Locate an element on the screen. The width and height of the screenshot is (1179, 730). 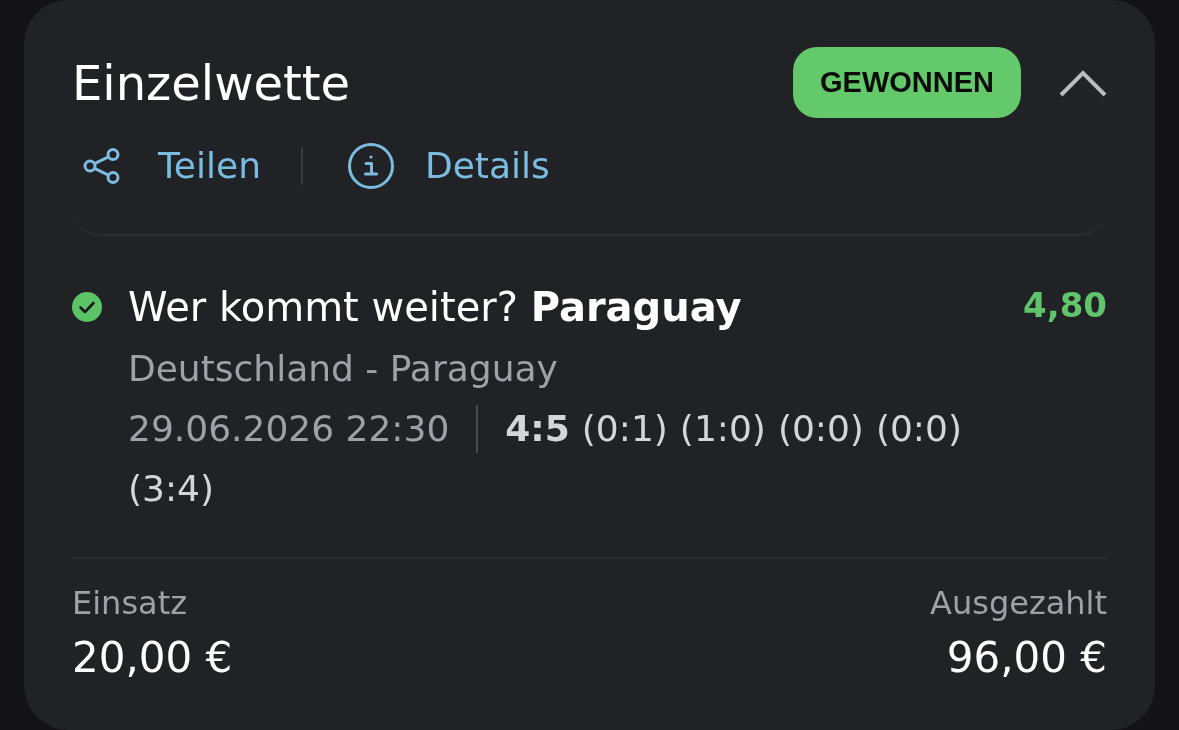
market-selection: Wer kommt weiter? Paraguay is located at coordinates (435, 307).